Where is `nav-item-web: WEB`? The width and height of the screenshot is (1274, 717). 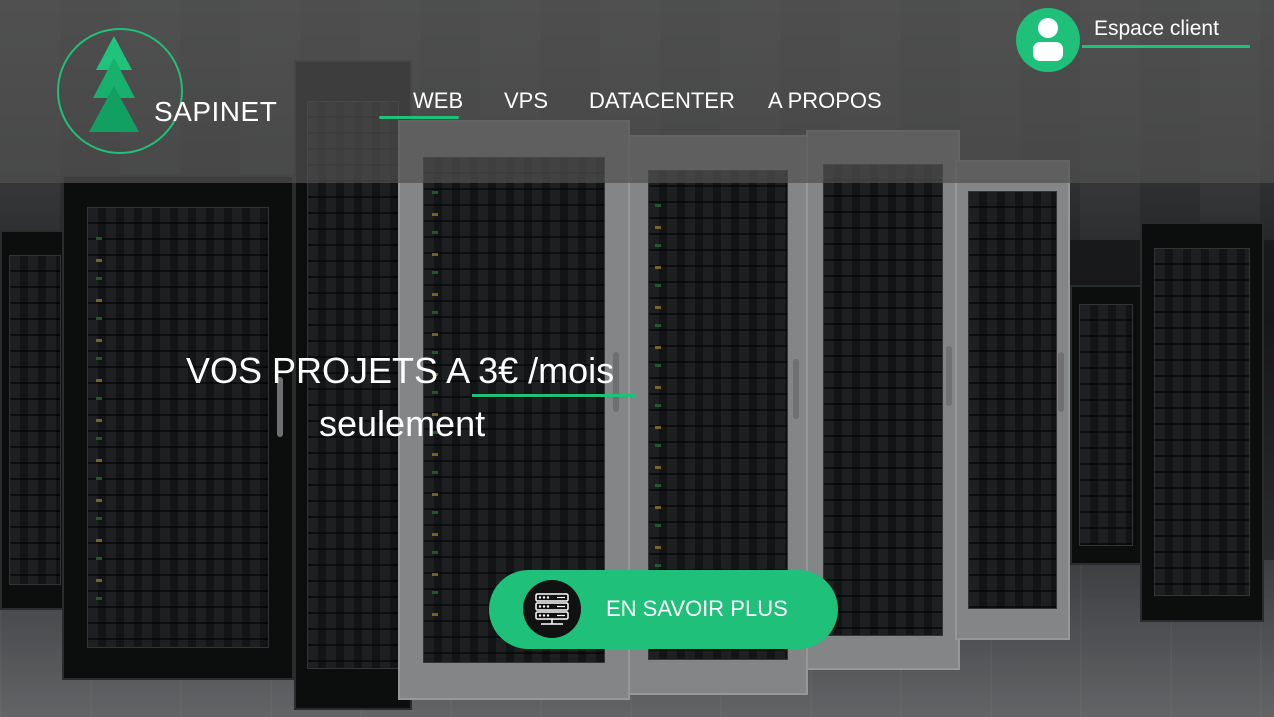
nav-item-web: WEB is located at coordinates (438, 101).